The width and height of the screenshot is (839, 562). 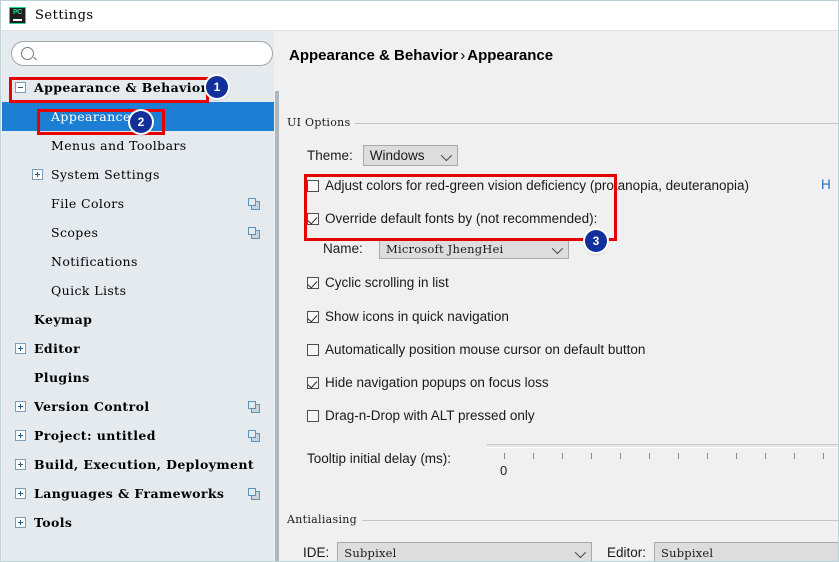 What do you see at coordinates (465, 551) in the screenshot?
I see `antialiasing-ide-dropdown: Subpixel` at bounding box center [465, 551].